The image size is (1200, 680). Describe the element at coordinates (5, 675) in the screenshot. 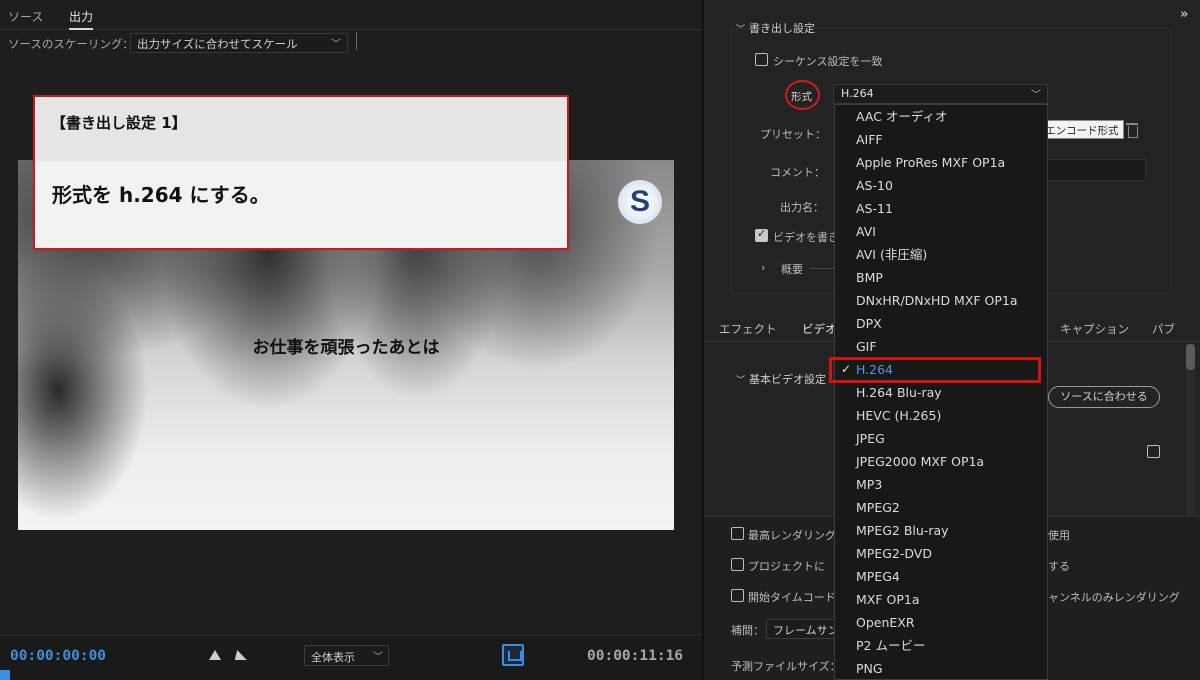

I see `playhead-icon` at that location.